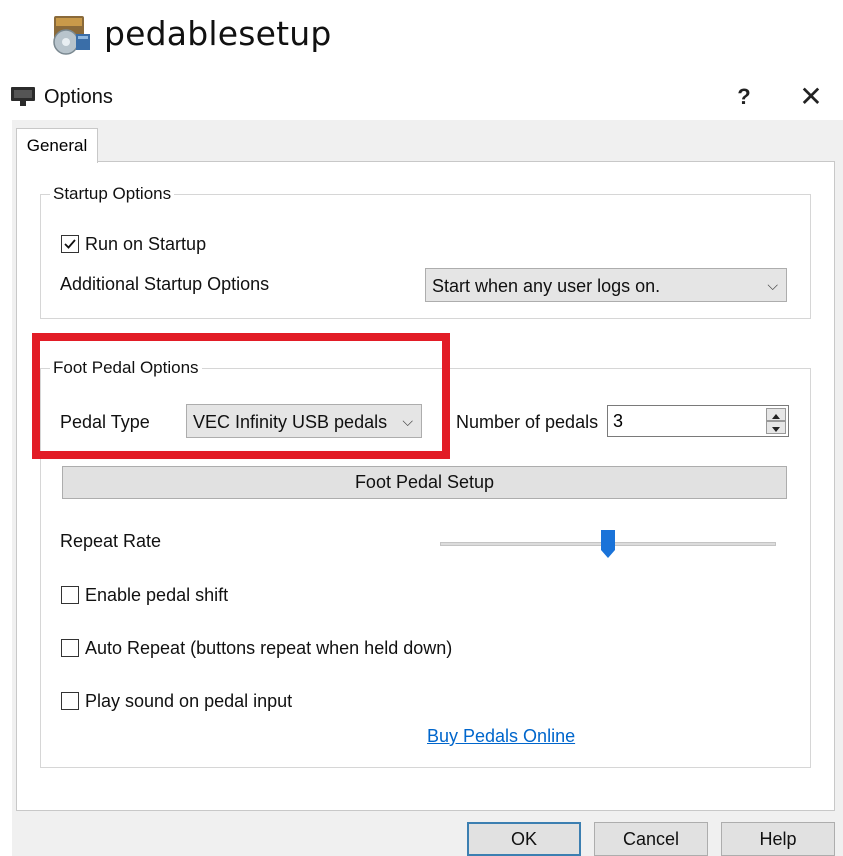 This screenshot has height=856, width=843. I want to click on foot-pedal-setup-button: Foot Pedal Setup, so click(424, 482).